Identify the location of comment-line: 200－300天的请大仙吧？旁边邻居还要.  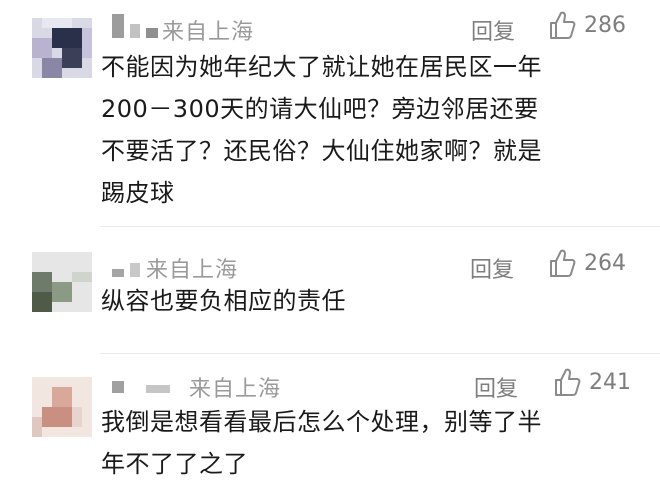
(320, 109).